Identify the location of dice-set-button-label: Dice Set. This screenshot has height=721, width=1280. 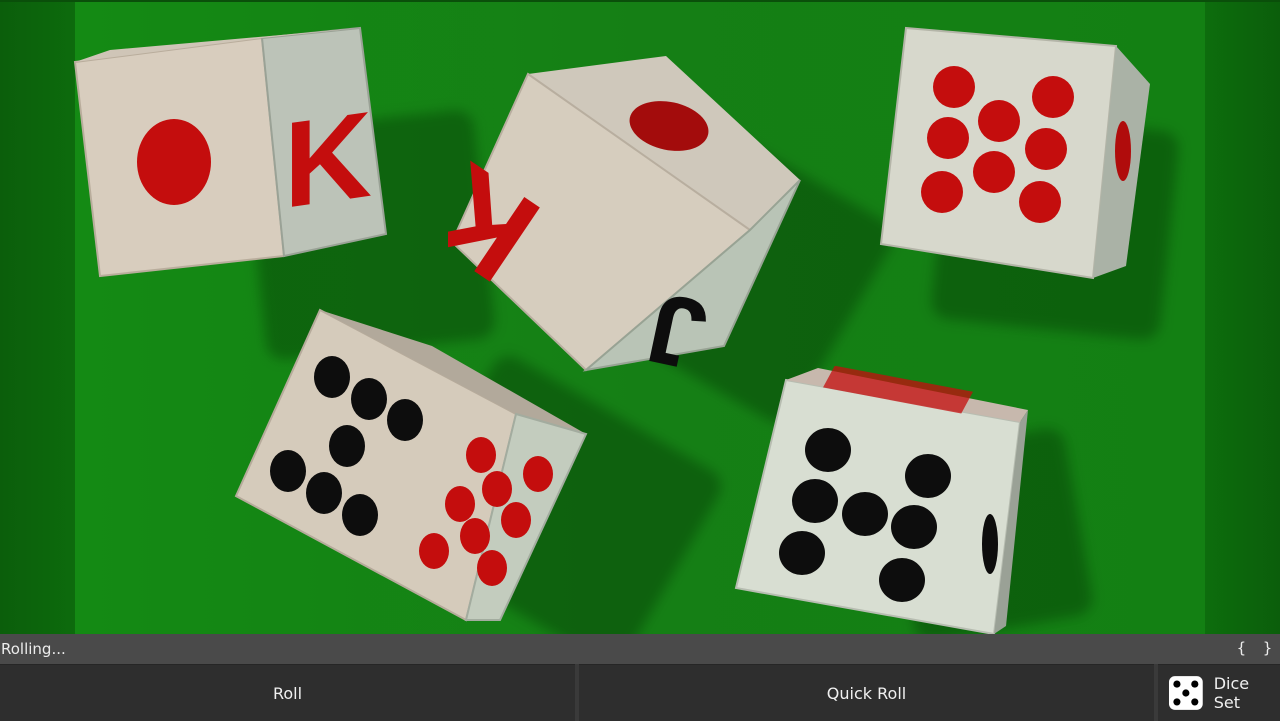
(1231, 693).